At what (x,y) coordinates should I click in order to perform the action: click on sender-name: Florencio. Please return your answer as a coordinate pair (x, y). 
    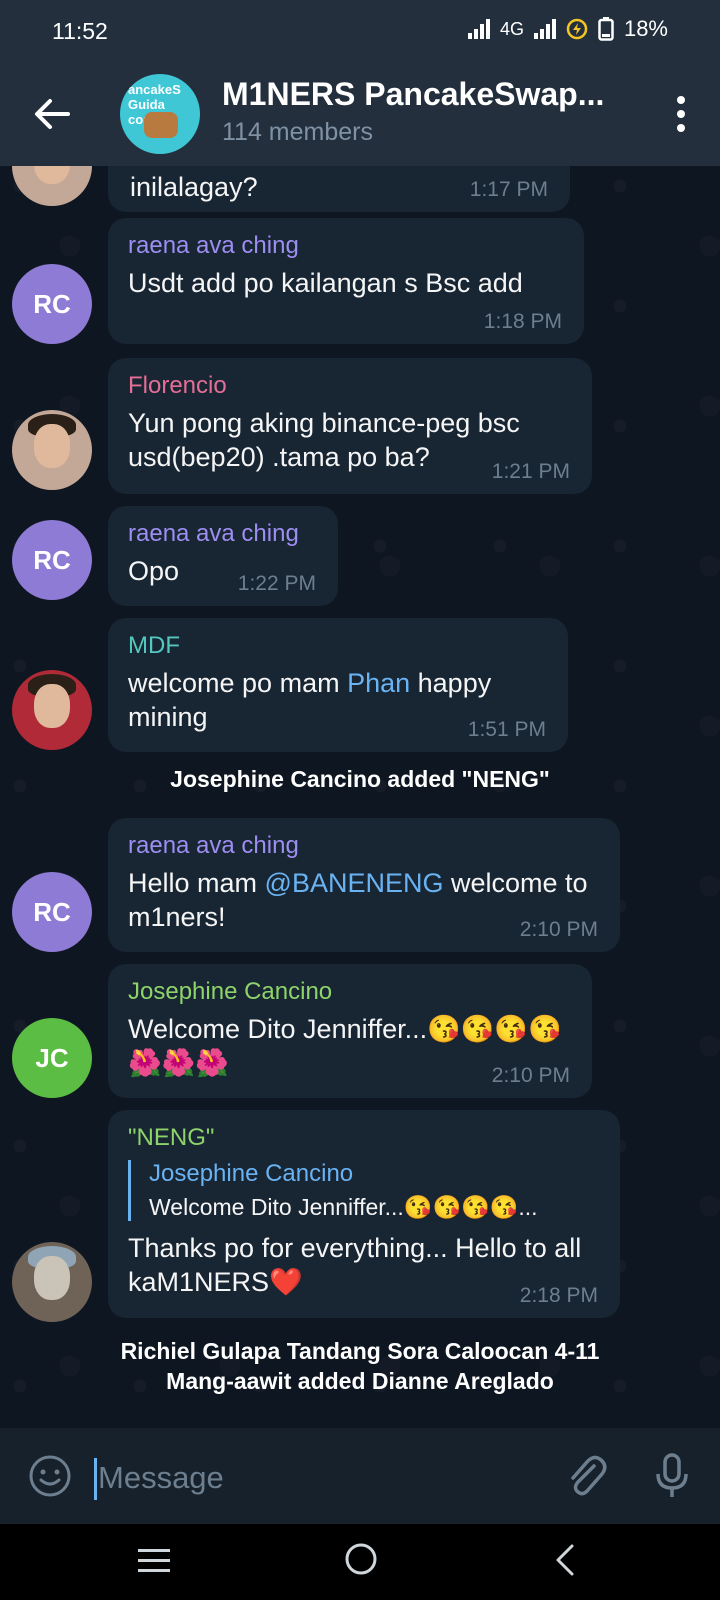
    Looking at the image, I should click on (350, 386).